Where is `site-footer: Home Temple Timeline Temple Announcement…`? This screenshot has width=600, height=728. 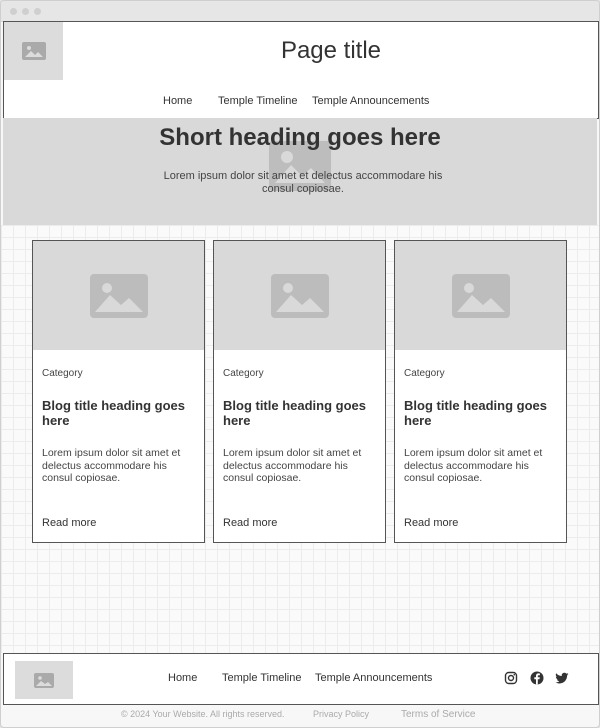 site-footer: Home Temple Timeline Temple Announcement… is located at coordinates (301, 679).